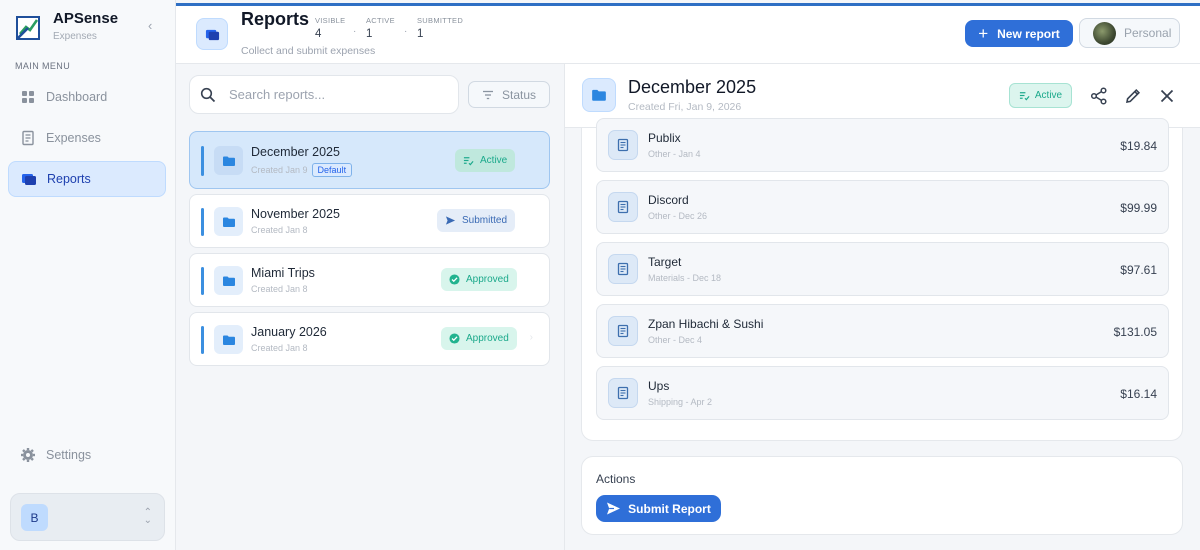 This screenshot has height=550, width=1200. What do you see at coordinates (73, 138) in the screenshot?
I see `sidebar-item-label: Expenses` at bounding box center [73, 138].